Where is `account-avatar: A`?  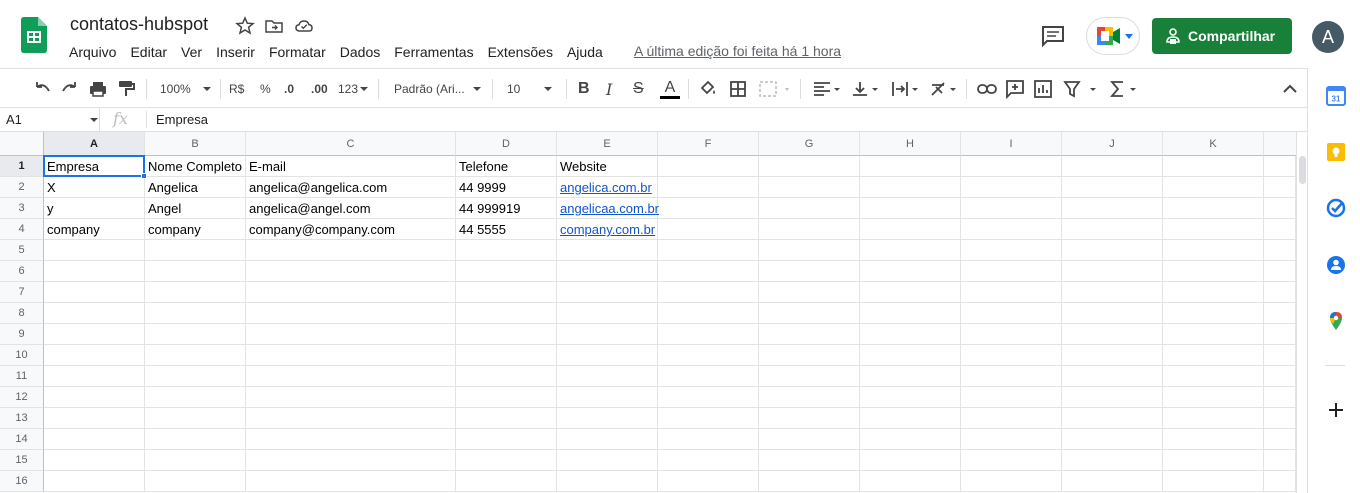
account-avatar: A is located at coordinates (1328, 37).